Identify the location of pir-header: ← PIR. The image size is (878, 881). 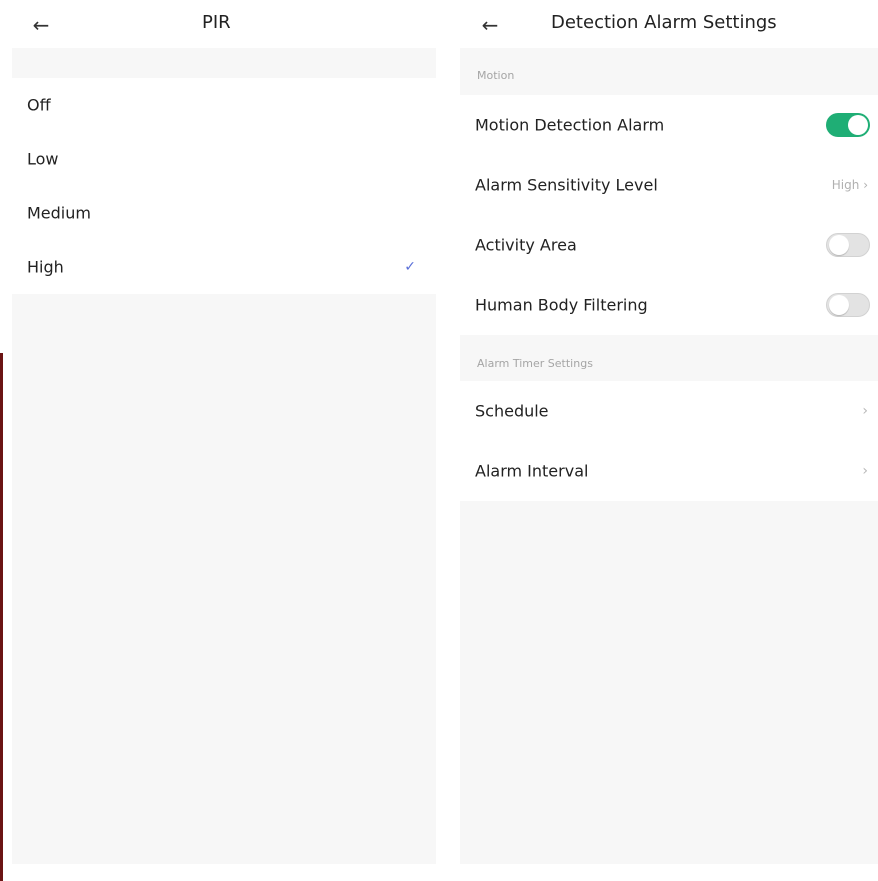
(224, 24).